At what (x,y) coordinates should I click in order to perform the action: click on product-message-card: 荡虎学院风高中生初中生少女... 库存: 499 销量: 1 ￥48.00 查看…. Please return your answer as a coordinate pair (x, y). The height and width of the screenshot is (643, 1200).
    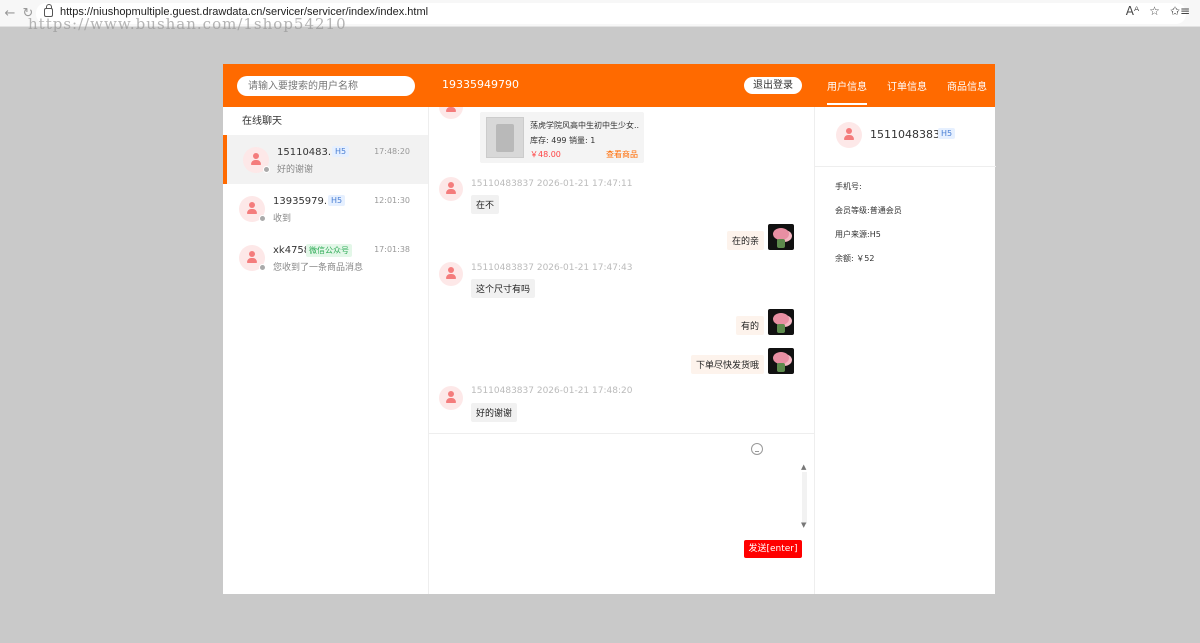
    Looking at the image, I should click on (562, 137).